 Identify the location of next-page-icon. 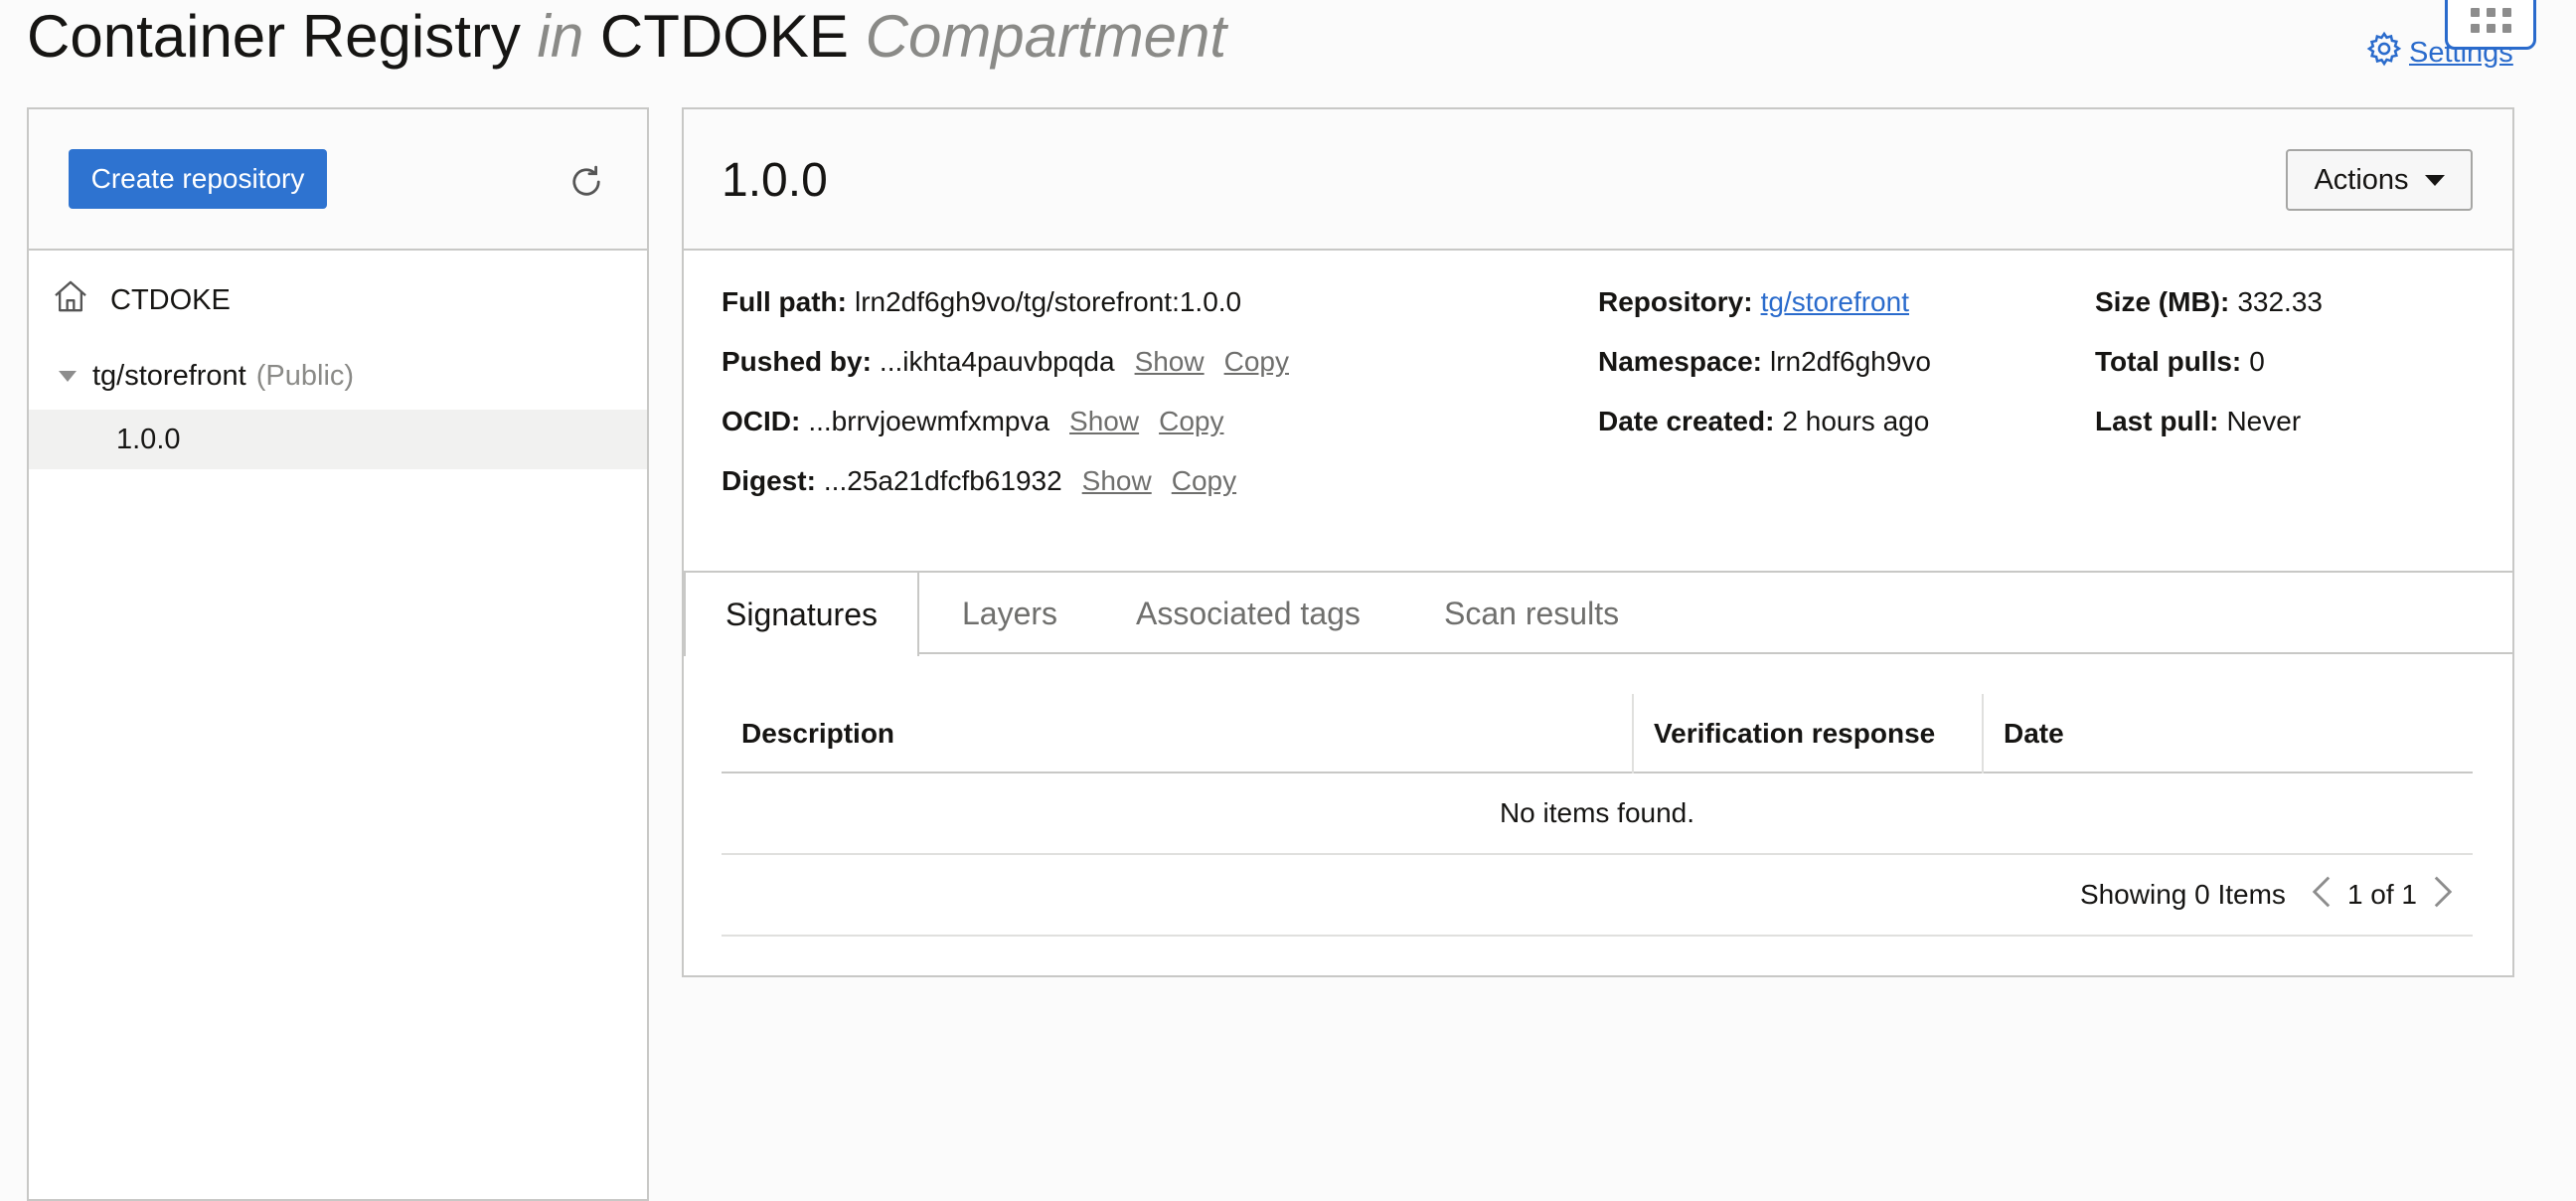
(2443, 895).